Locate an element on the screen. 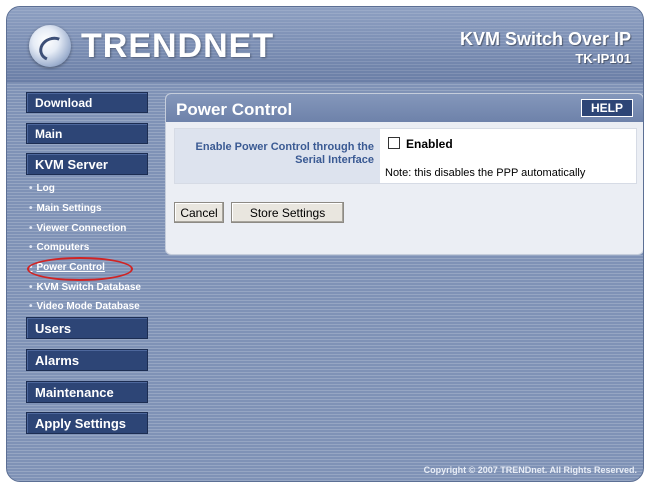 This screenshot has width=651, height=488. trendnet-logo-icon is located at coordinates (50, 46).